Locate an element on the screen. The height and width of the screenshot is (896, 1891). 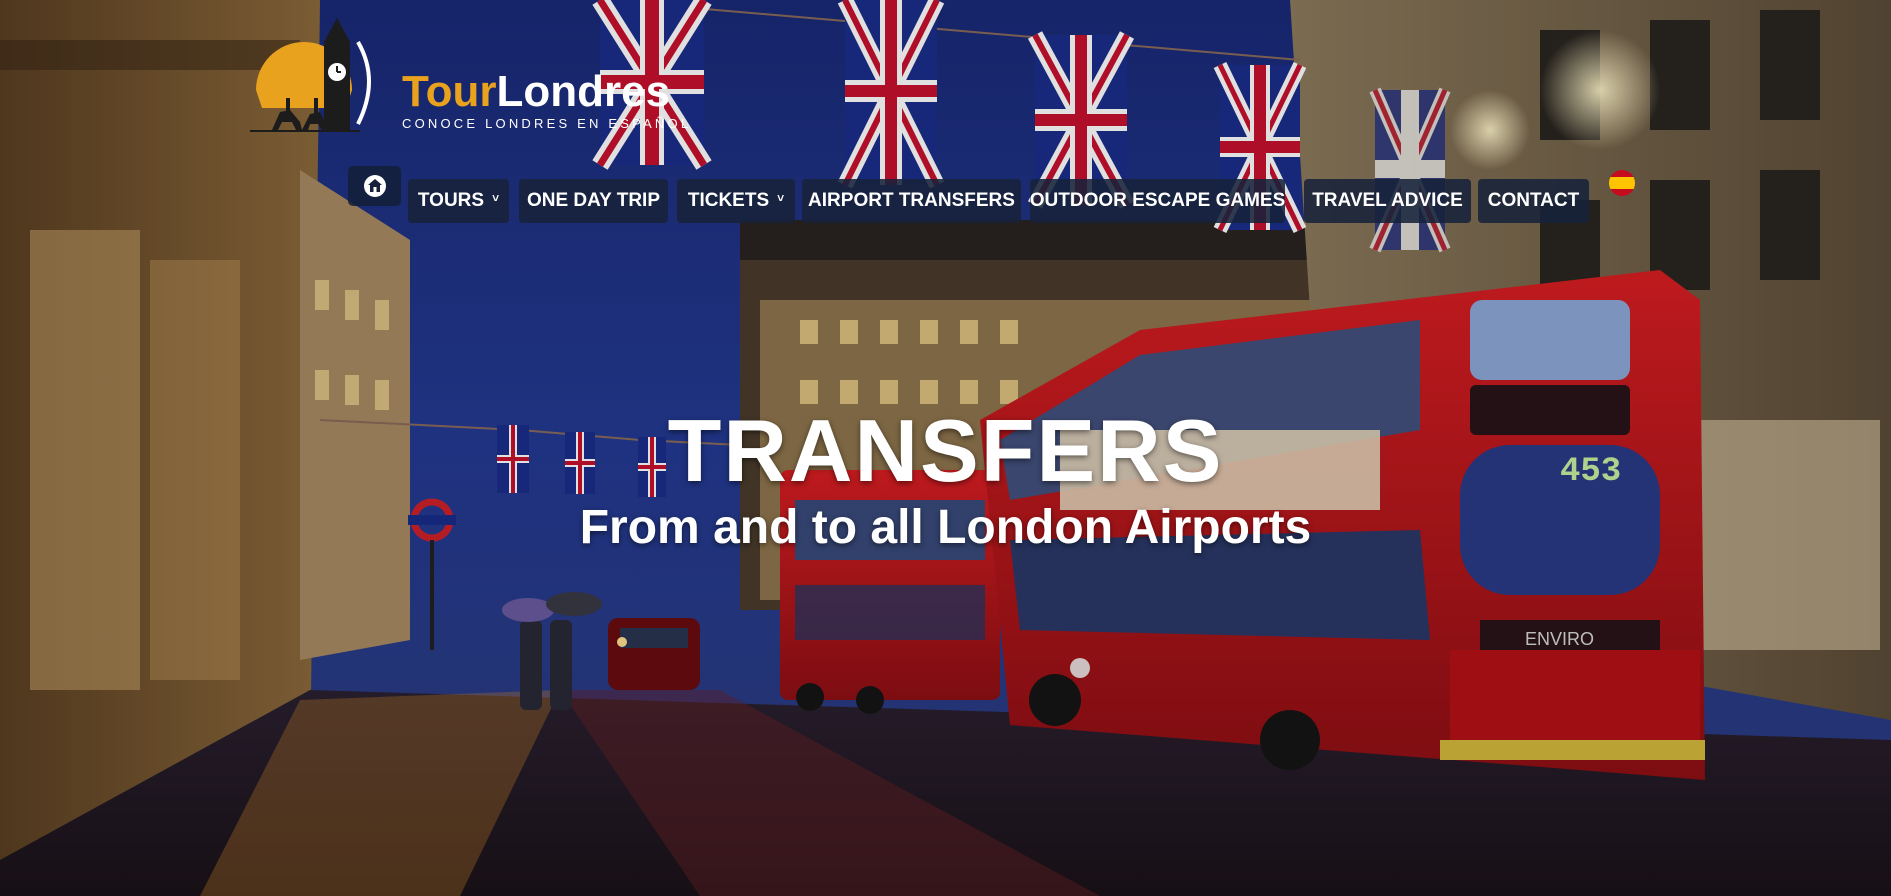
home-icon is located at coordinates (374, 186).